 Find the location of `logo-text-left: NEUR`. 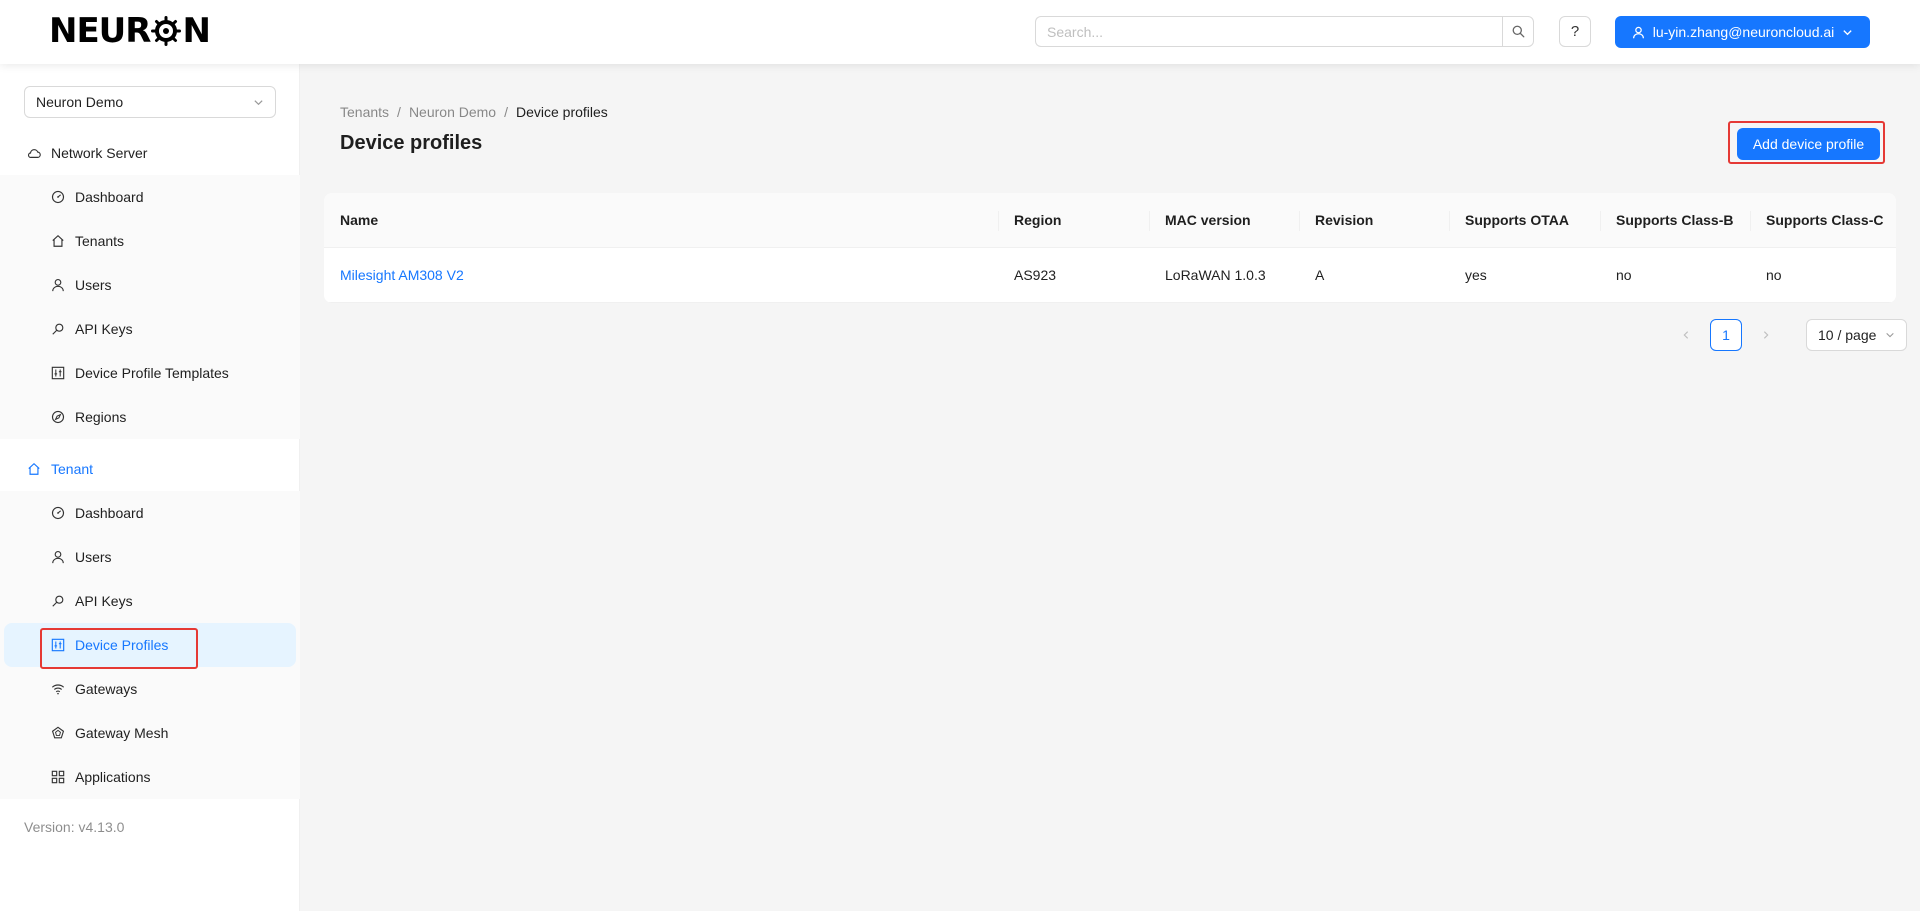

logo-text-left: NEUR is located at coordinates (100, 31).